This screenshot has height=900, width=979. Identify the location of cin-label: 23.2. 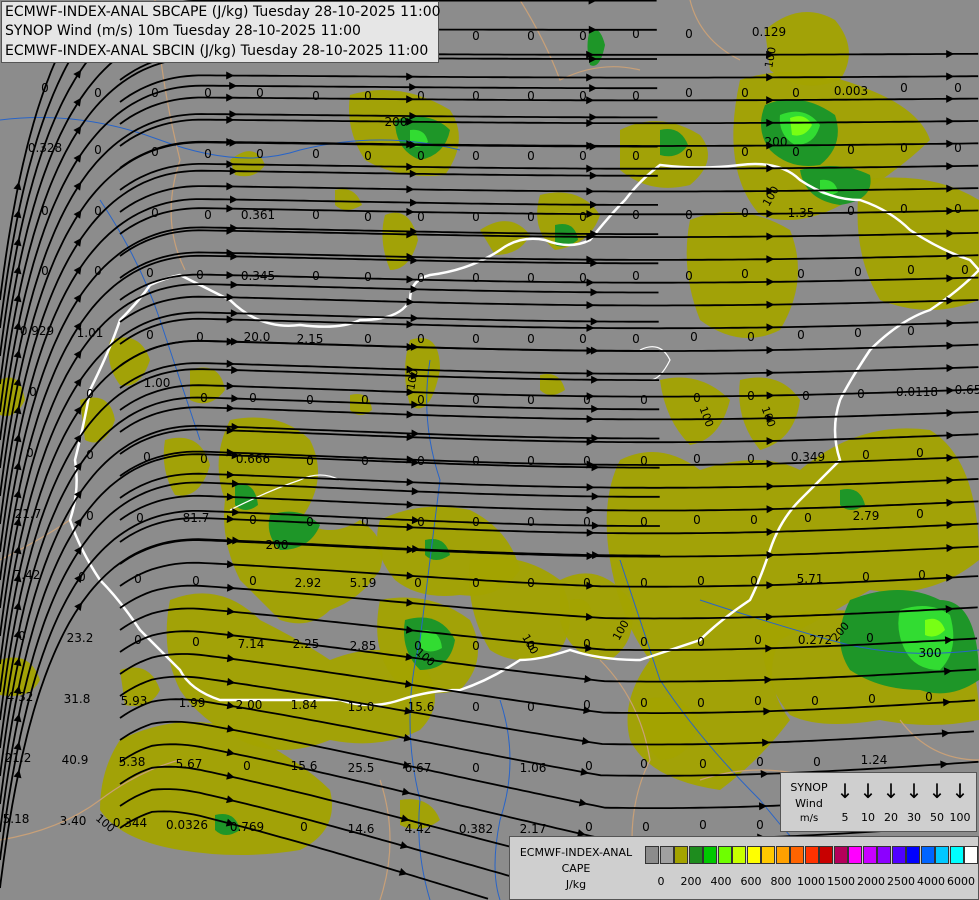
(80, 638).